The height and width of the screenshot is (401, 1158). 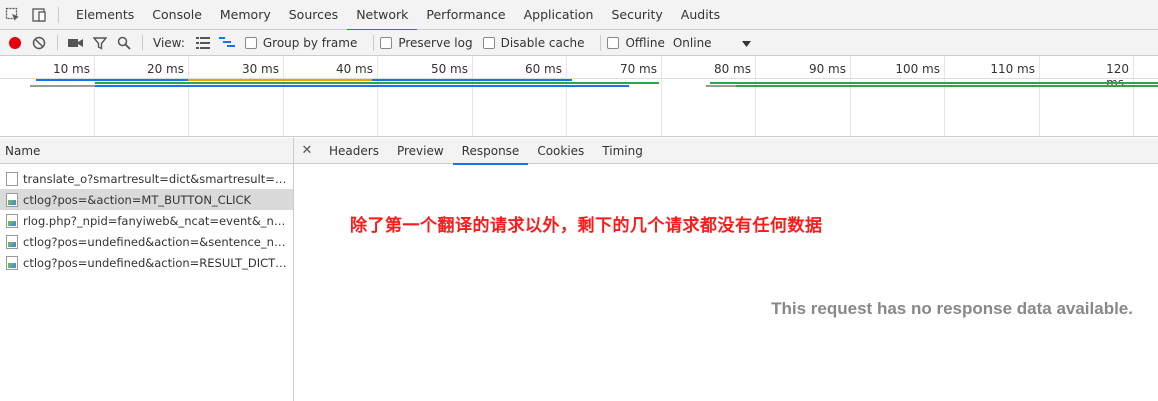 I want to click on tab-headers: Headers, so click(x=354, y=151).